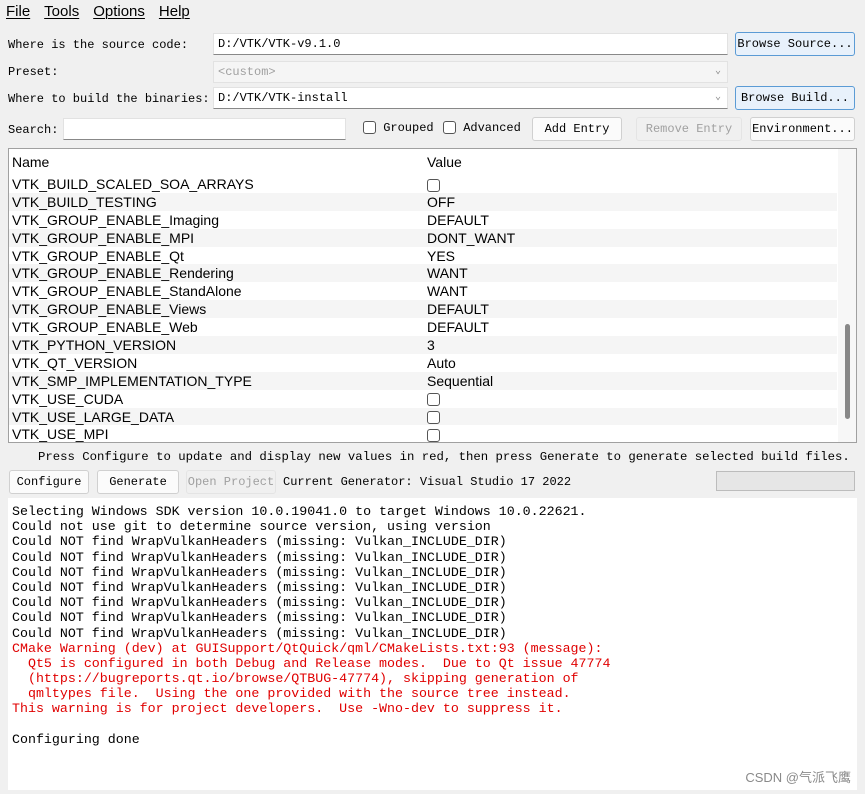  What do you see at coordinates (470, 72) in the screenshot?
I see `preset-select: <custom> ⌄` at bounding box center [470, 72].